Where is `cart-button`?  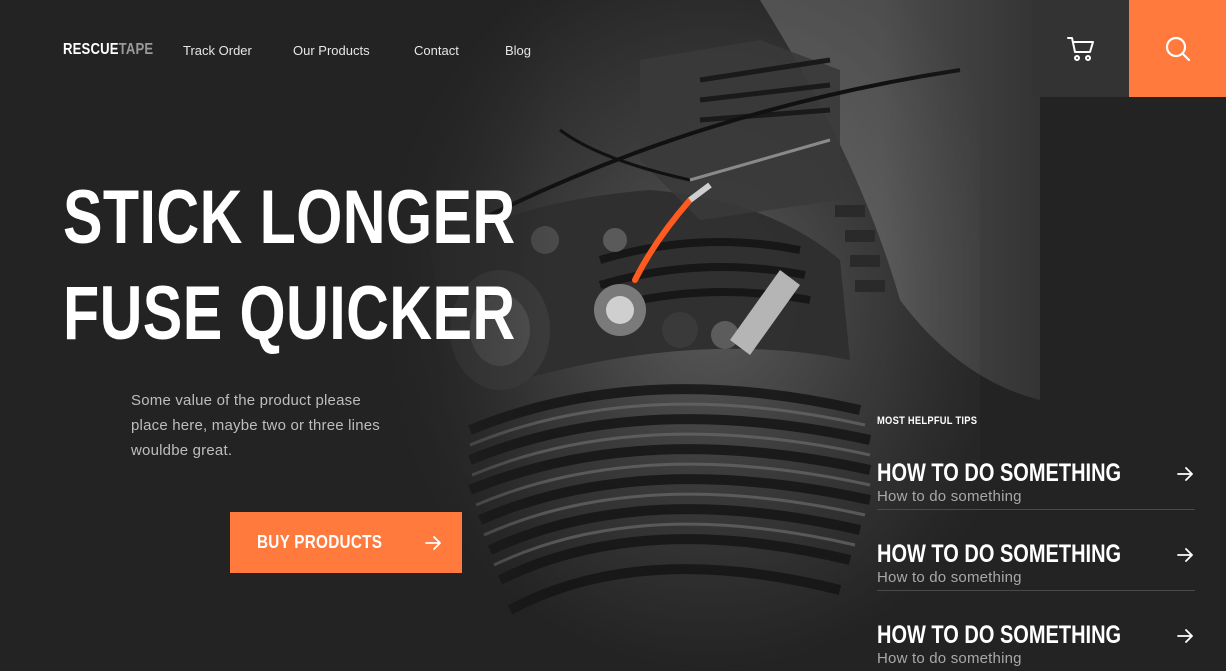 cart-button is located at coordinates (1080, 48).